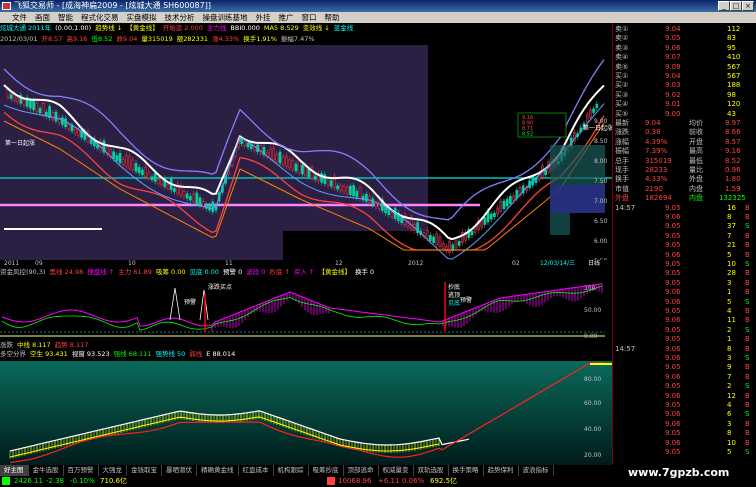  Describe the element at coordinates (309, 17) in the screenshot. I see `menu-item: 窗口` at that location.